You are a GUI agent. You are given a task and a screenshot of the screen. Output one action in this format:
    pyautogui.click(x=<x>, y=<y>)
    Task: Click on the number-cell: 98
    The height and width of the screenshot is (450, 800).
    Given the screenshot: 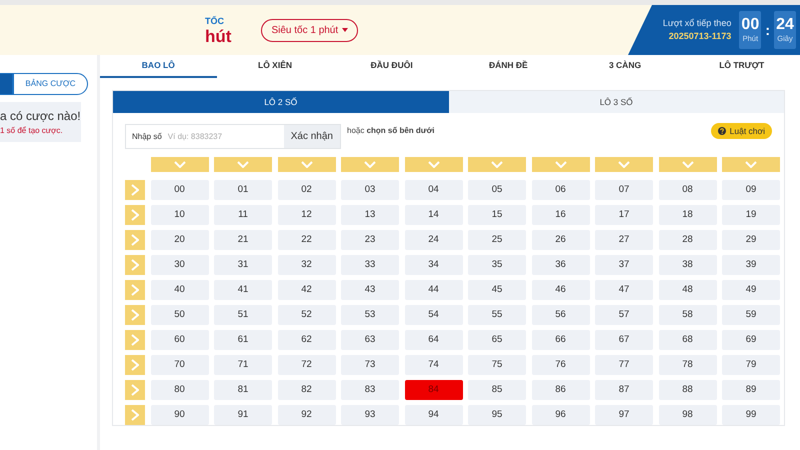 What is the action you would take?
    pyautogui.click(x=687, y=415)
    